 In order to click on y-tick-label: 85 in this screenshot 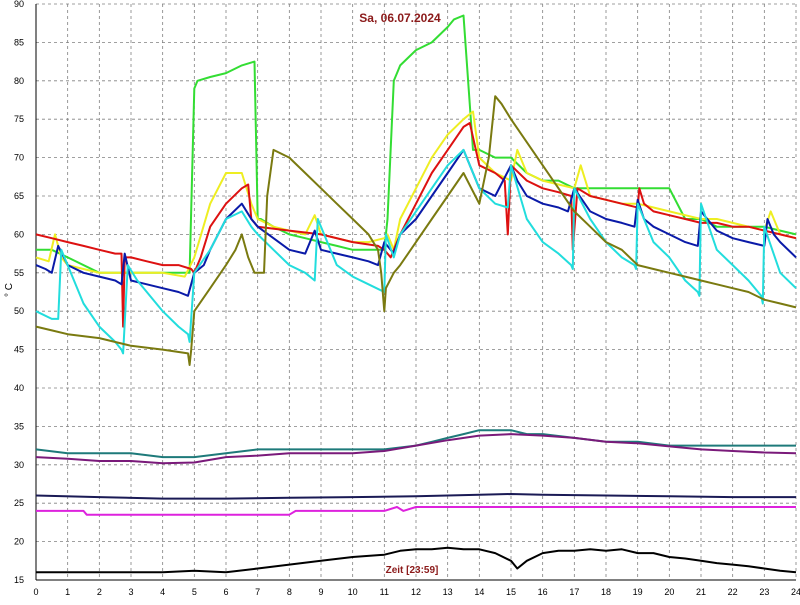, I will do `click(19, 42)`.